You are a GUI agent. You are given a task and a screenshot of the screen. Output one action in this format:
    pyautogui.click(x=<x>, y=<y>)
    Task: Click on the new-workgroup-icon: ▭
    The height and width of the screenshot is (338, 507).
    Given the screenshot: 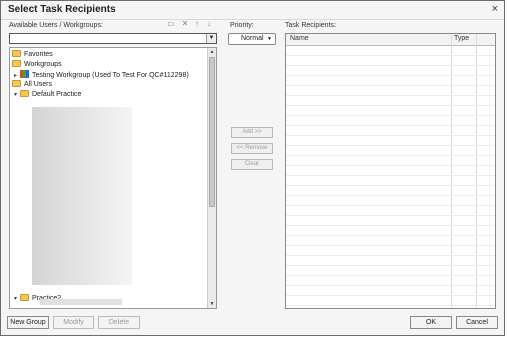 What is the action you would take?
    pyautogui.click(x=171, y=24)
    